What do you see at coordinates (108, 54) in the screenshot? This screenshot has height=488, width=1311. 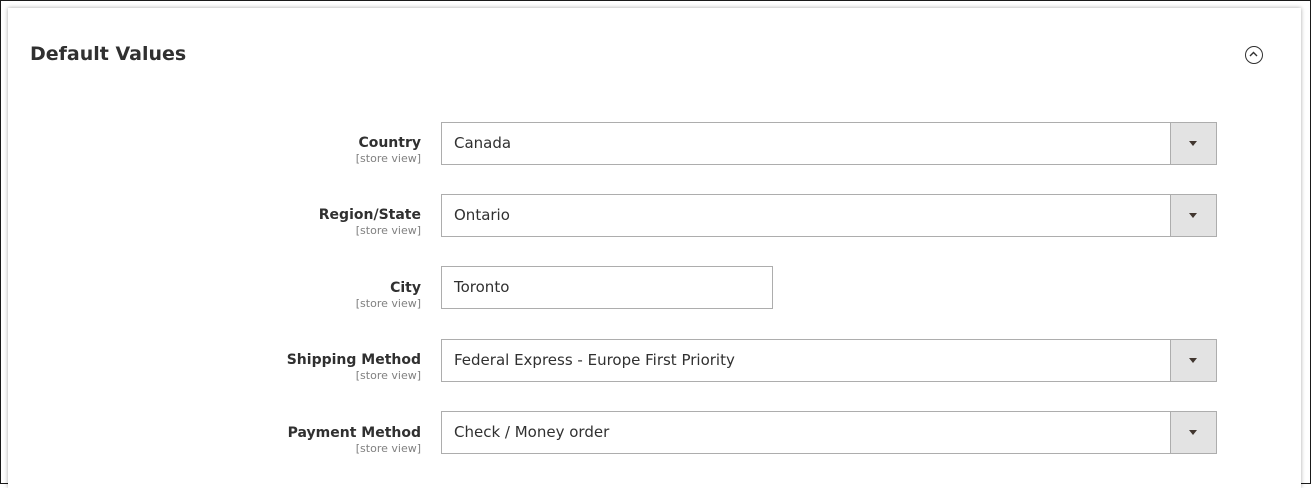 I see `section-title: Default Values` at bounding box center [108, 54].